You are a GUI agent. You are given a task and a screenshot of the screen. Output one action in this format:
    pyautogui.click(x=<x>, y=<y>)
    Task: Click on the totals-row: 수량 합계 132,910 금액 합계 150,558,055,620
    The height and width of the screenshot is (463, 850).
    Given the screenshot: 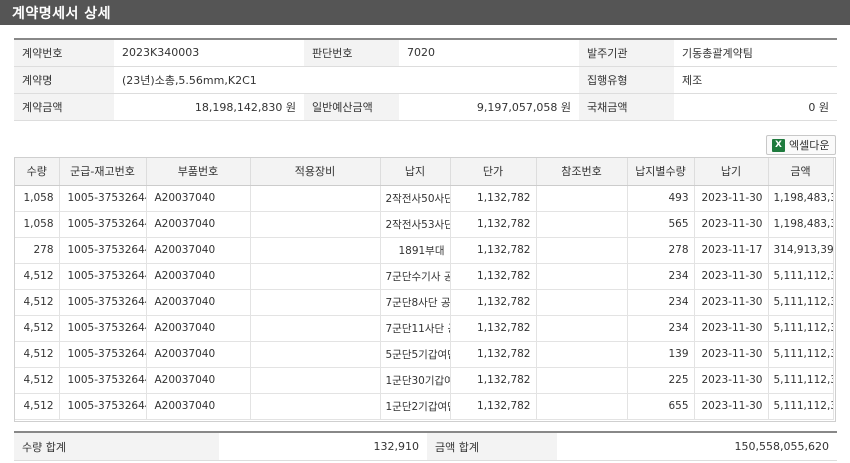 What is the action you would take?
    pyautogui.click(x=425, y=446)
    